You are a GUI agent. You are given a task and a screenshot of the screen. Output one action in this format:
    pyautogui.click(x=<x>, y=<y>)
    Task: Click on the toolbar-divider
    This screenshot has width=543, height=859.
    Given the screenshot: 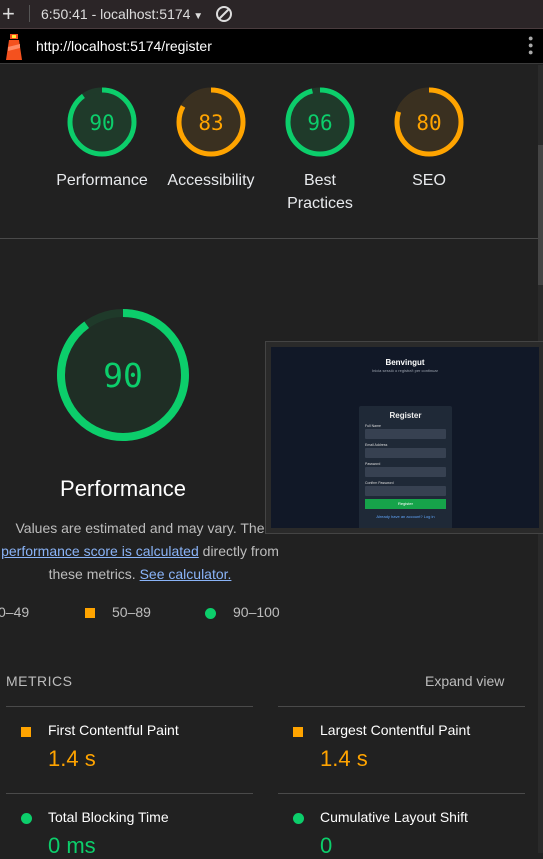 What is the action you would take?
    pyautogui.click(x=29, y=13)
    